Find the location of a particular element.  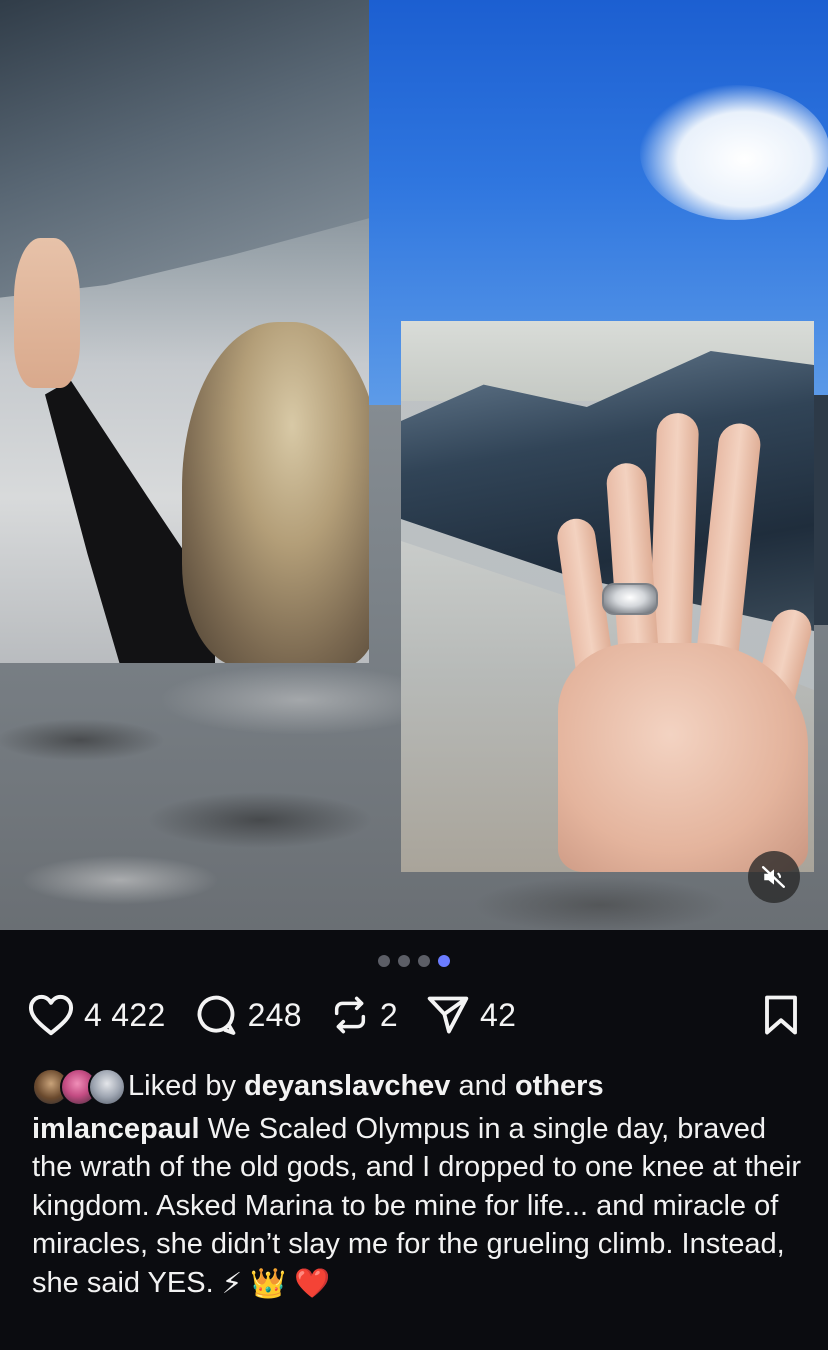

comment-bubble-icon is located at coordinates (216, 1015).